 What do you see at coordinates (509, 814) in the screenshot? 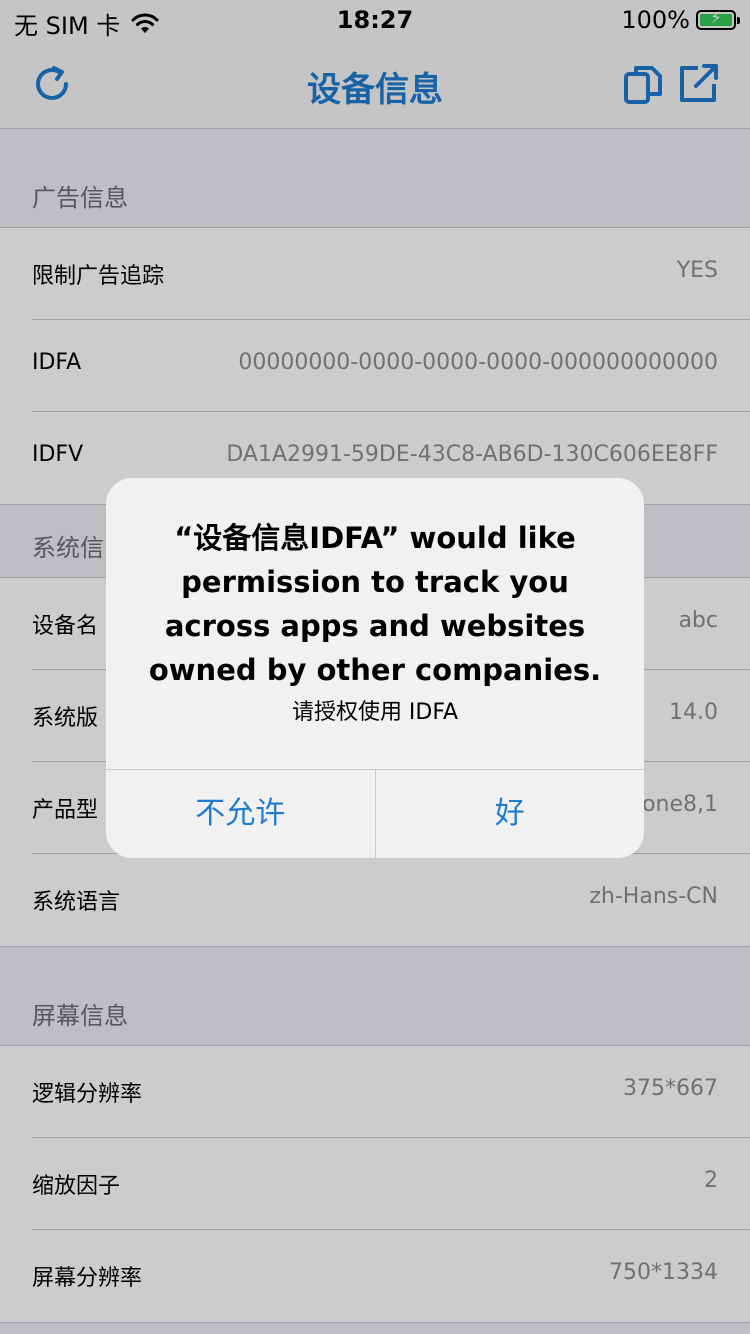
I see `ok-button: 好` at bounding box center [509, 814].